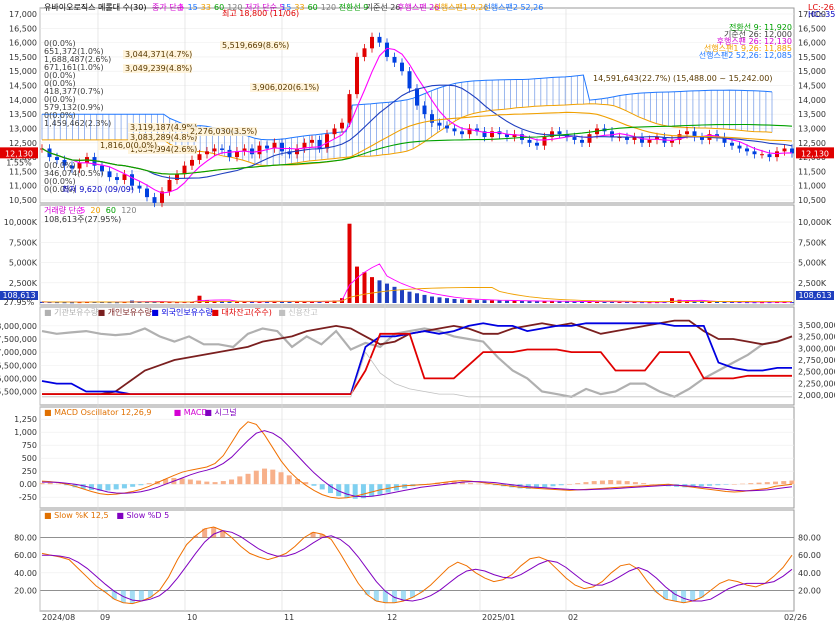 The width and height of the screenshot is (835, 625). I want to click on ichimoku-value: 선행스팬2 52,26: 12,085, so click(745, 55).